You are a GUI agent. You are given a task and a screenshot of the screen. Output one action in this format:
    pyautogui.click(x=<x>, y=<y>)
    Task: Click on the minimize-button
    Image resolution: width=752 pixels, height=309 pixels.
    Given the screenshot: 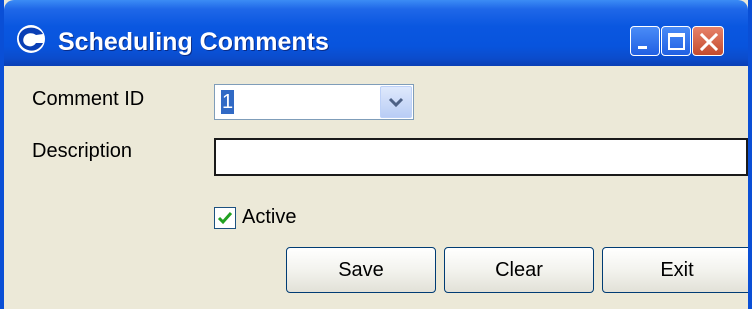 What is the action you would take?
    pyautogui.click(x=645, y=41)
    